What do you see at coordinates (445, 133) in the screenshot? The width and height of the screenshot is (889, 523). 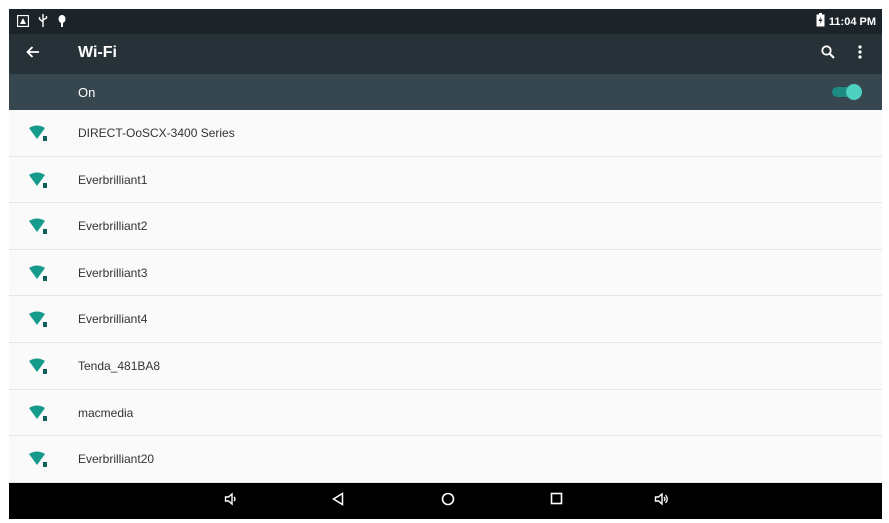 I see `network-row: DIRECT-OoSCX-3400 Series` at bounding box center [445, 133].